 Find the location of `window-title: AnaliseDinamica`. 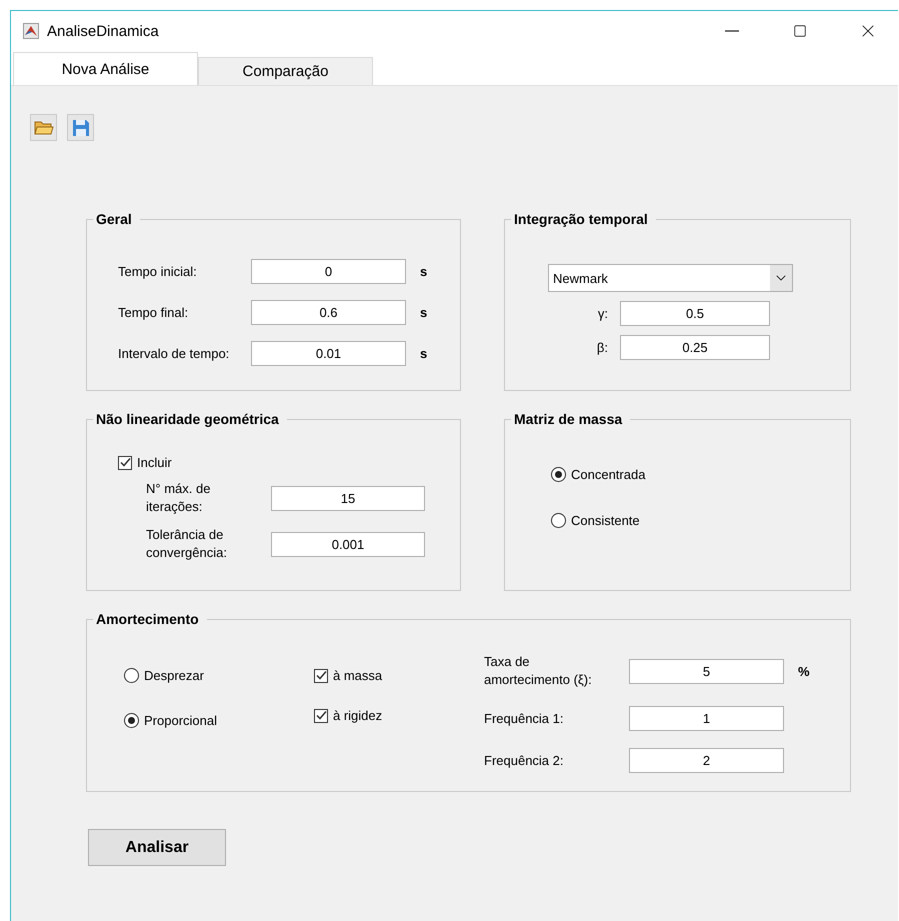

window-title: AnaliseDinamica is located at coordinates (103, 31).